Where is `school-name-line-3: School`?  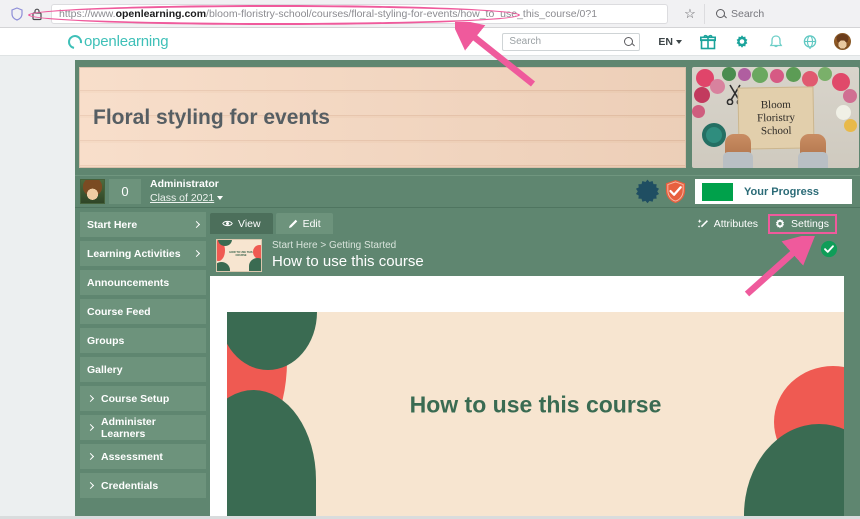 school-name-line-3: School is located at coordinates (776, 131).